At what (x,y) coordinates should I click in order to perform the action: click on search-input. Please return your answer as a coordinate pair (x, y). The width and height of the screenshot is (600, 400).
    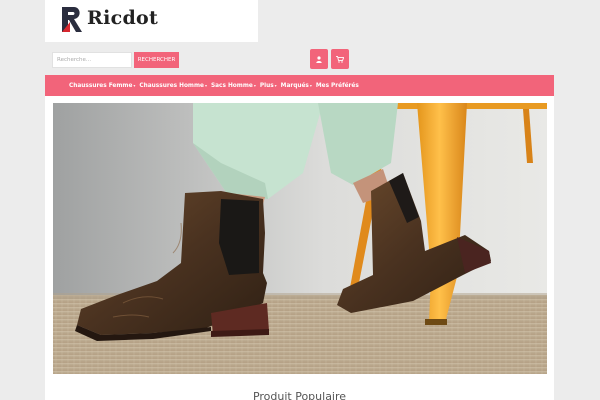
    Looking at the image, I should click on (92, 60).